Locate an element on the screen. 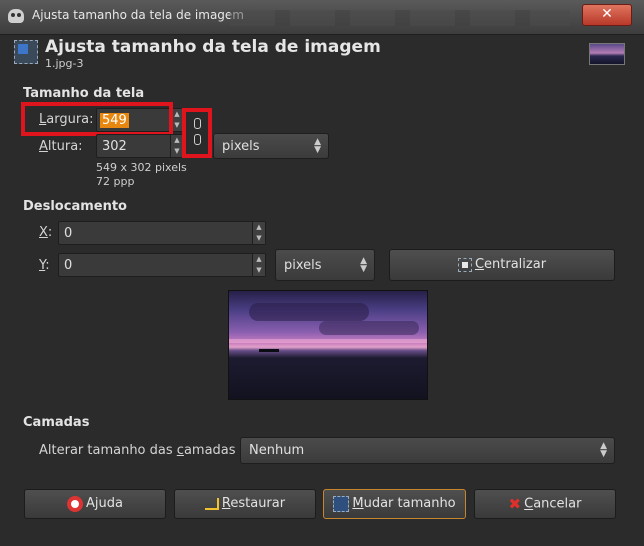  background-menu-ghost is located at coordinates (400, 18).